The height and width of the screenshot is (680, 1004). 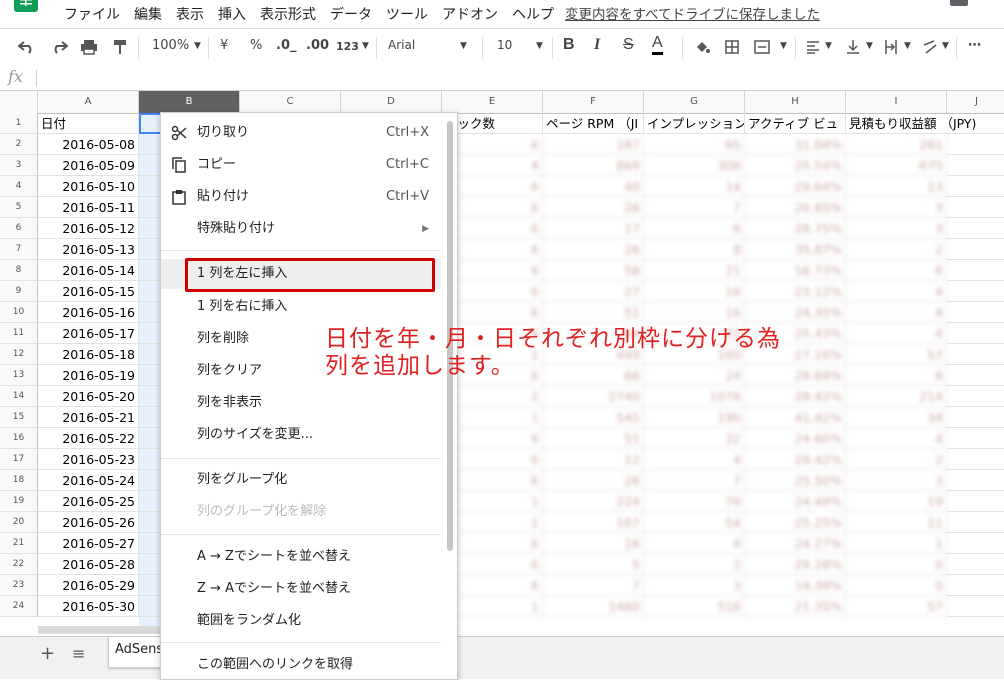 I want to click on row-header: 21, so click(x=19, y=543).